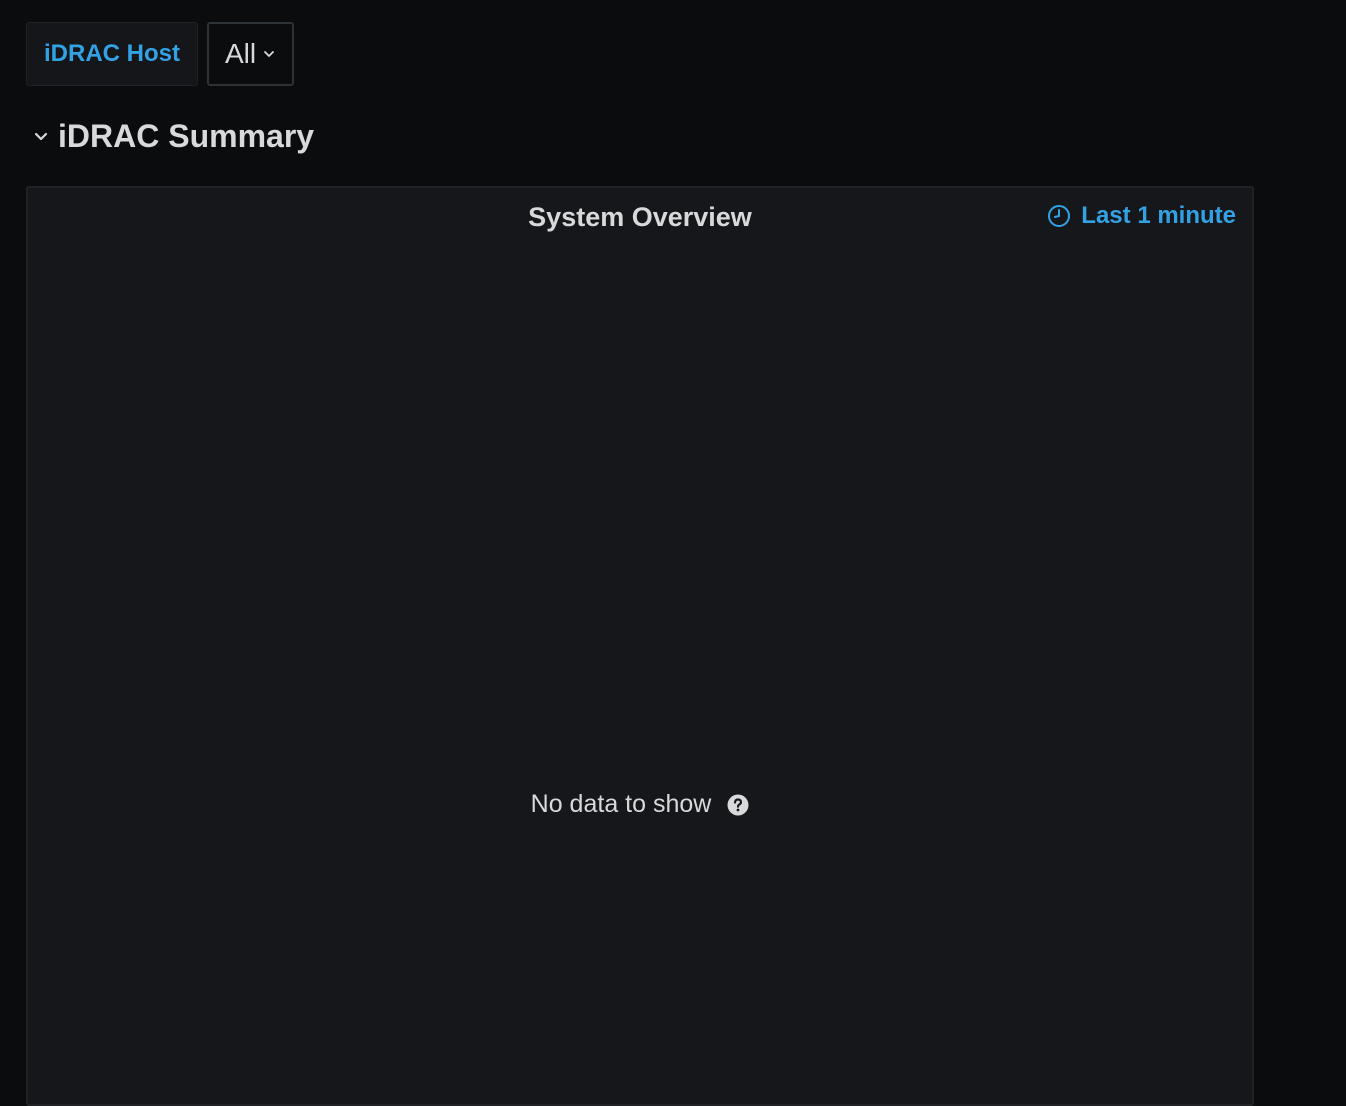 This screenshot has height=1106, width=1346. I want to click on row-toggle-idrac-summary: iDRAC Summary, so click(173, 136).